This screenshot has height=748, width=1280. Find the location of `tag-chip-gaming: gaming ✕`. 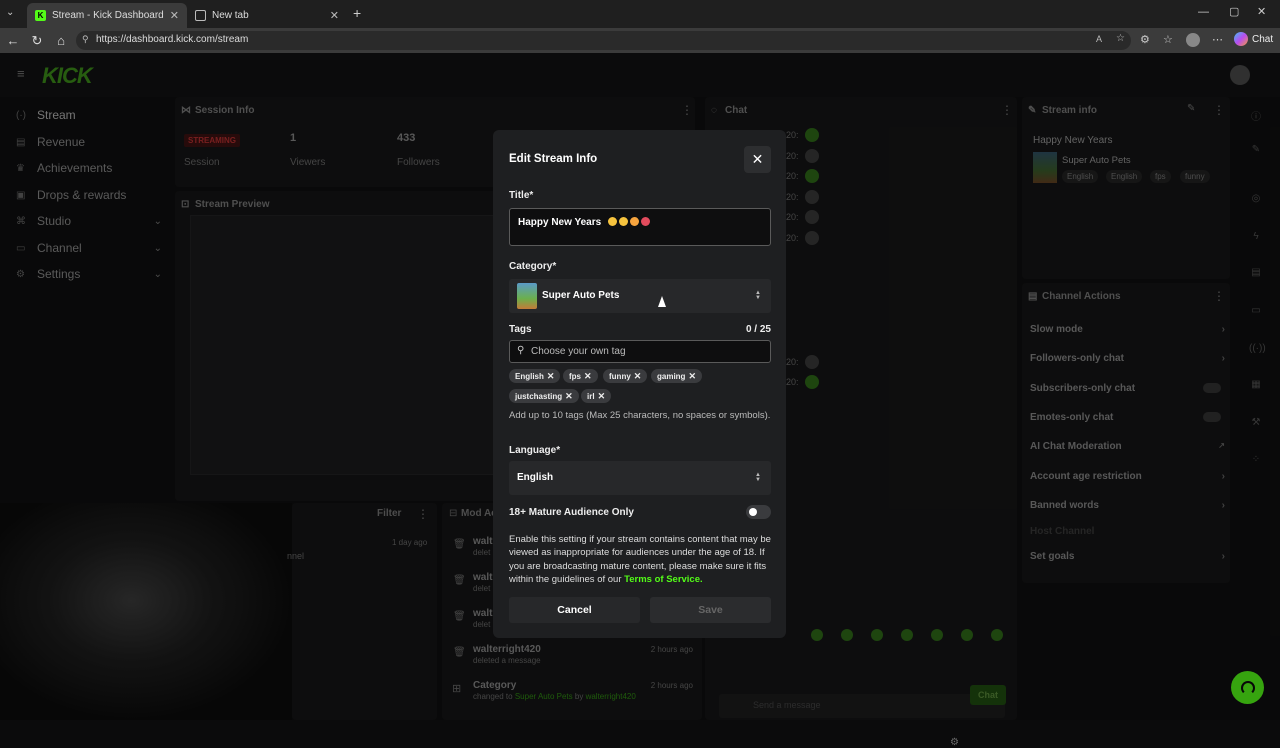

tag-chip-gaming: gaming ✕ is located at coordinates (676, 376).